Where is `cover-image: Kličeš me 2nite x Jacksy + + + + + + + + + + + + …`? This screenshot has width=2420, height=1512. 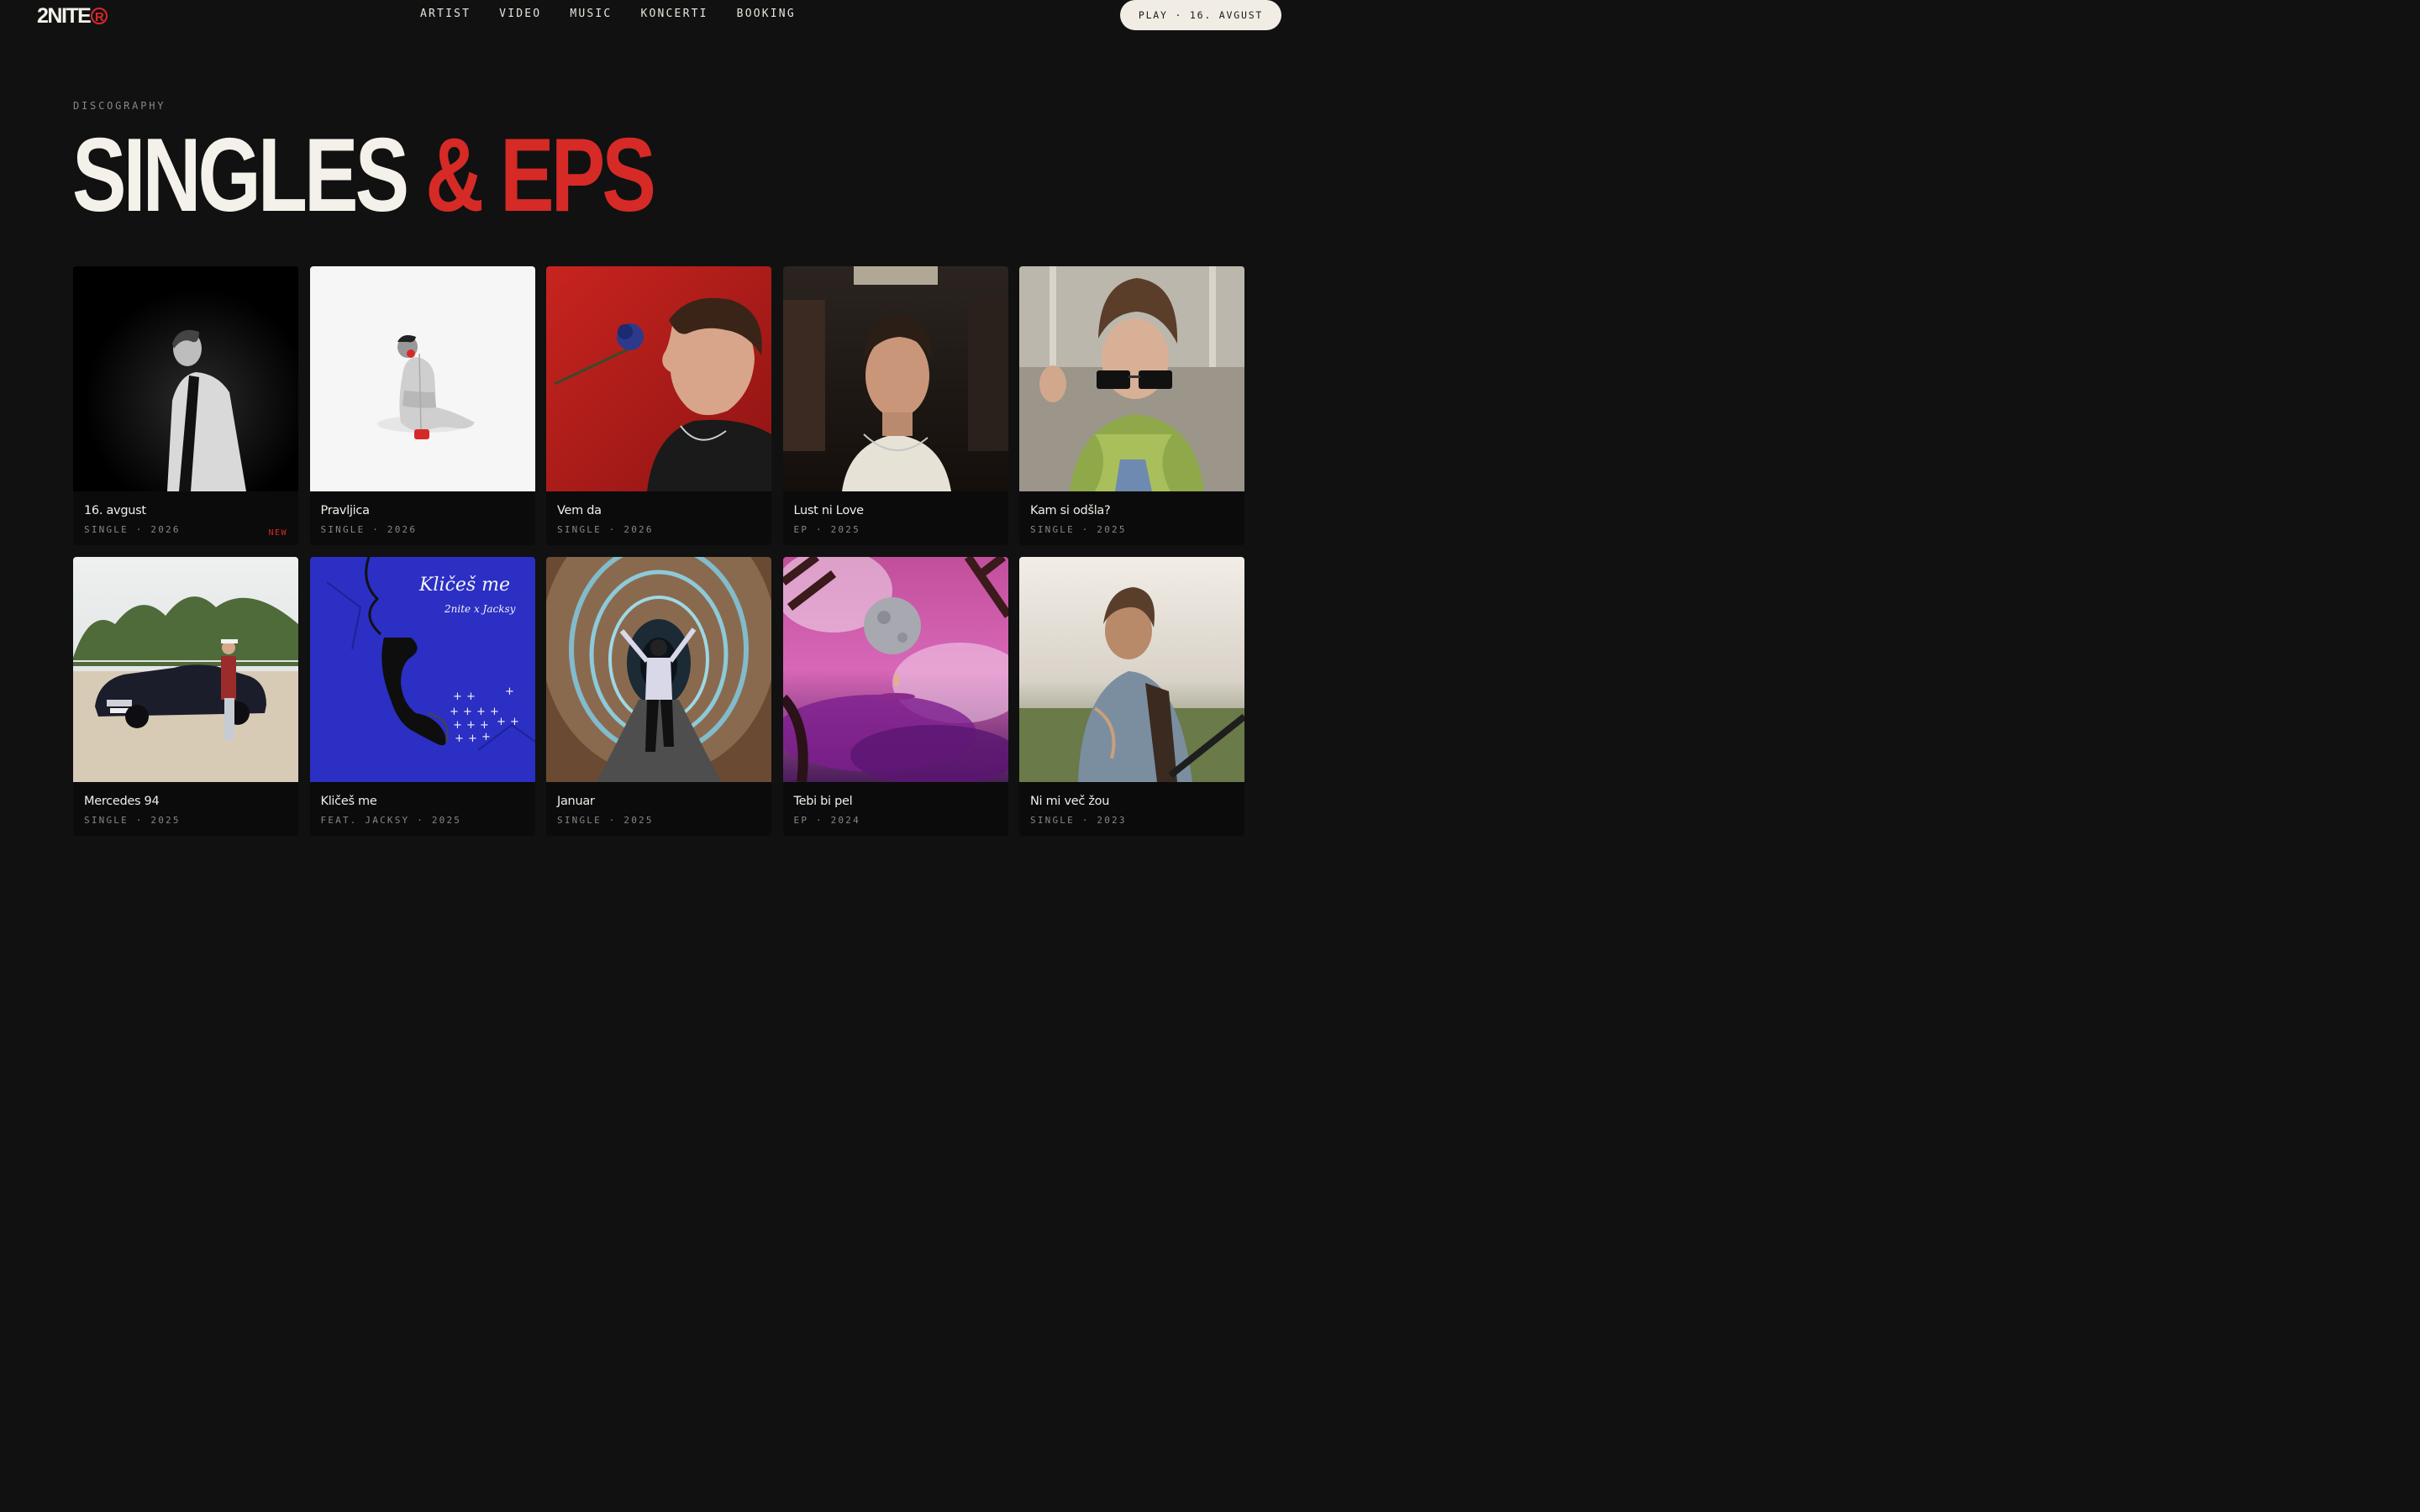 cover-image: Kličeš me 2nite x Jacksy + + + + + + + + + + + + … is located at coordinates (422, 669).